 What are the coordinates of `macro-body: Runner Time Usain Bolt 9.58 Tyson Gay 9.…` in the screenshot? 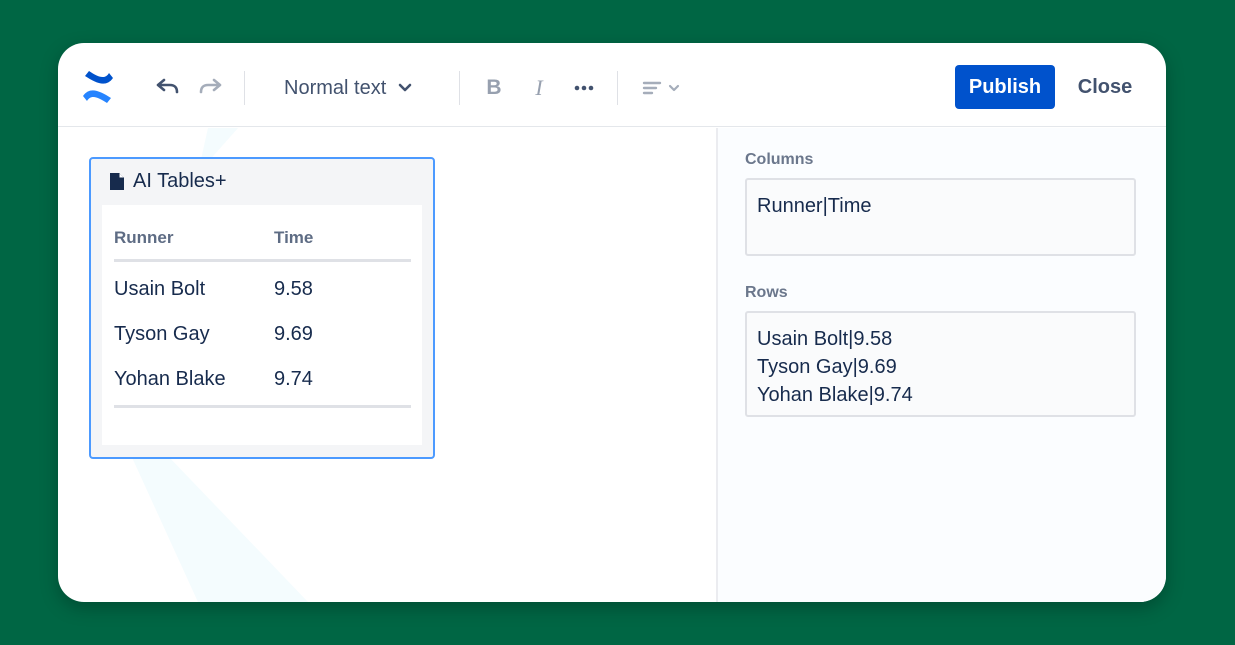 It's located at (262, 325).